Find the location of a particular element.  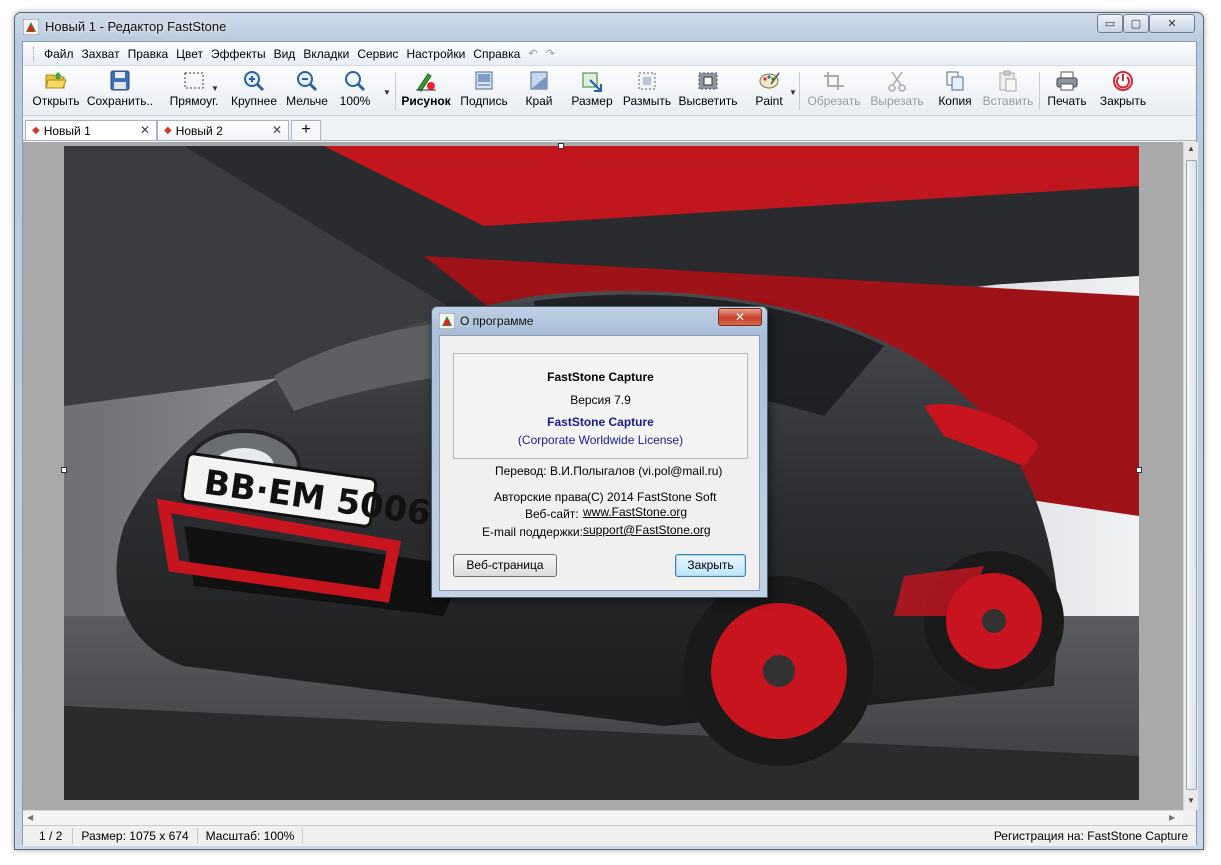

zoom-in-icon is located at coordinates (254, 81).